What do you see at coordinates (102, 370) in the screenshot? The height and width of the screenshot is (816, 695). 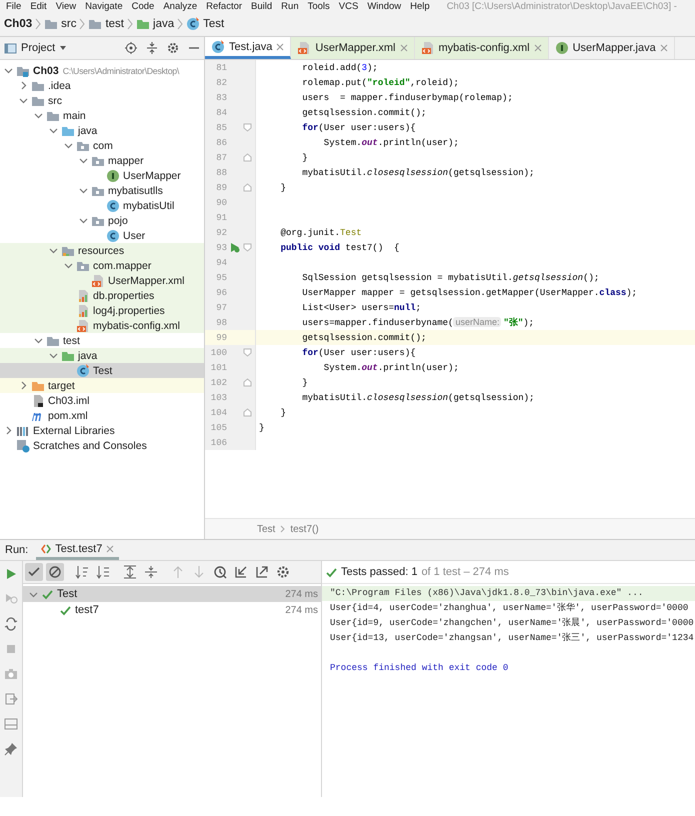 I see `tree-item: Test` at bounding box center [102, 370].